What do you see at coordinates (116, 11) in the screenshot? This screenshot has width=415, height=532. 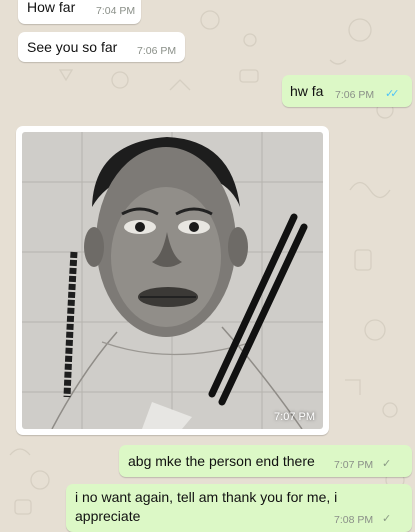 I see `message-time: 7:04 PM` at bounding box center [116, 11].